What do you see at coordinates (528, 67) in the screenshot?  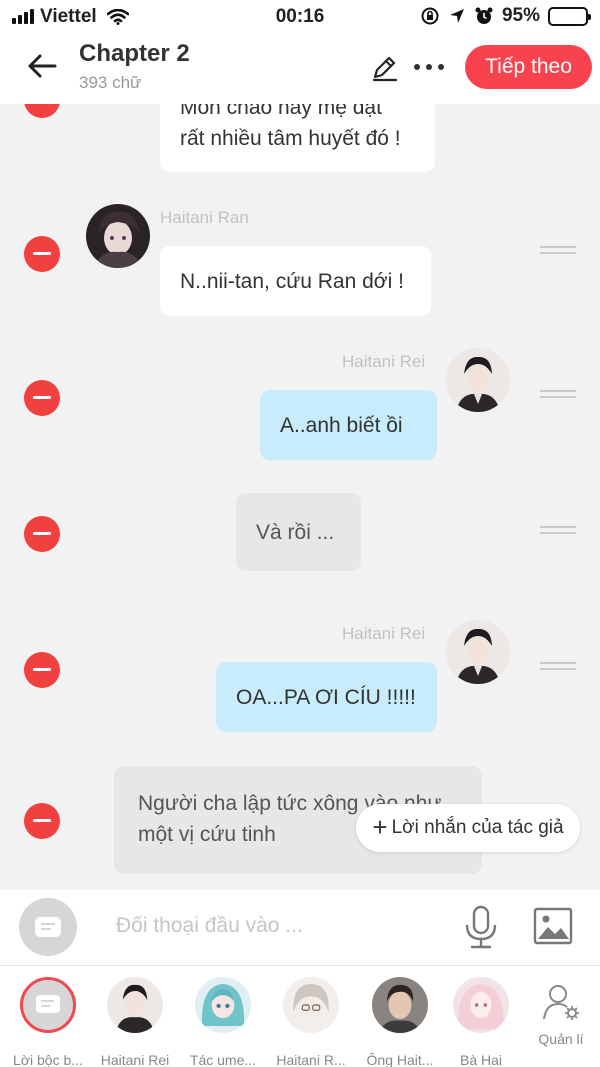 I see `next-chapter-button: Tiếp theo` at bounding box center [528, 67].